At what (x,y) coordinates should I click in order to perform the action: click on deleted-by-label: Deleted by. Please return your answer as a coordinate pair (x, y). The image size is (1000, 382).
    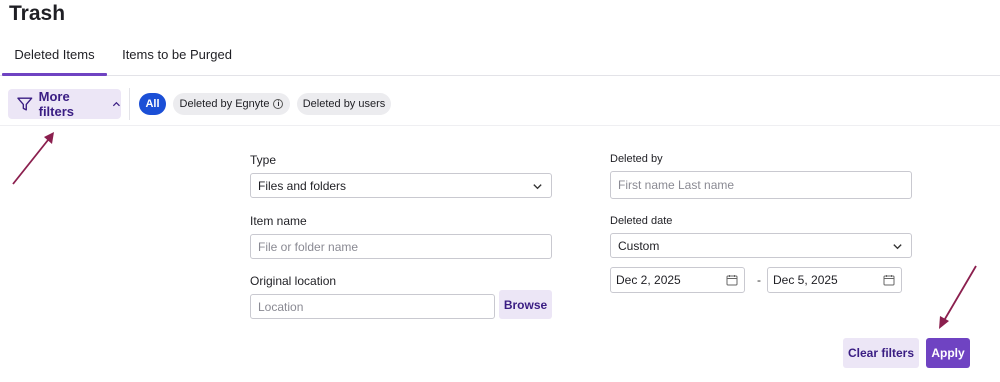
    Looking at the image, I should click on (636, 159).